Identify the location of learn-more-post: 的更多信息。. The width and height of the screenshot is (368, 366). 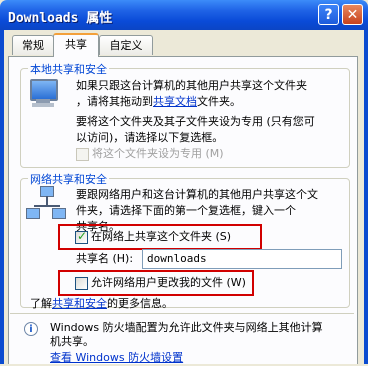
(140, 303).